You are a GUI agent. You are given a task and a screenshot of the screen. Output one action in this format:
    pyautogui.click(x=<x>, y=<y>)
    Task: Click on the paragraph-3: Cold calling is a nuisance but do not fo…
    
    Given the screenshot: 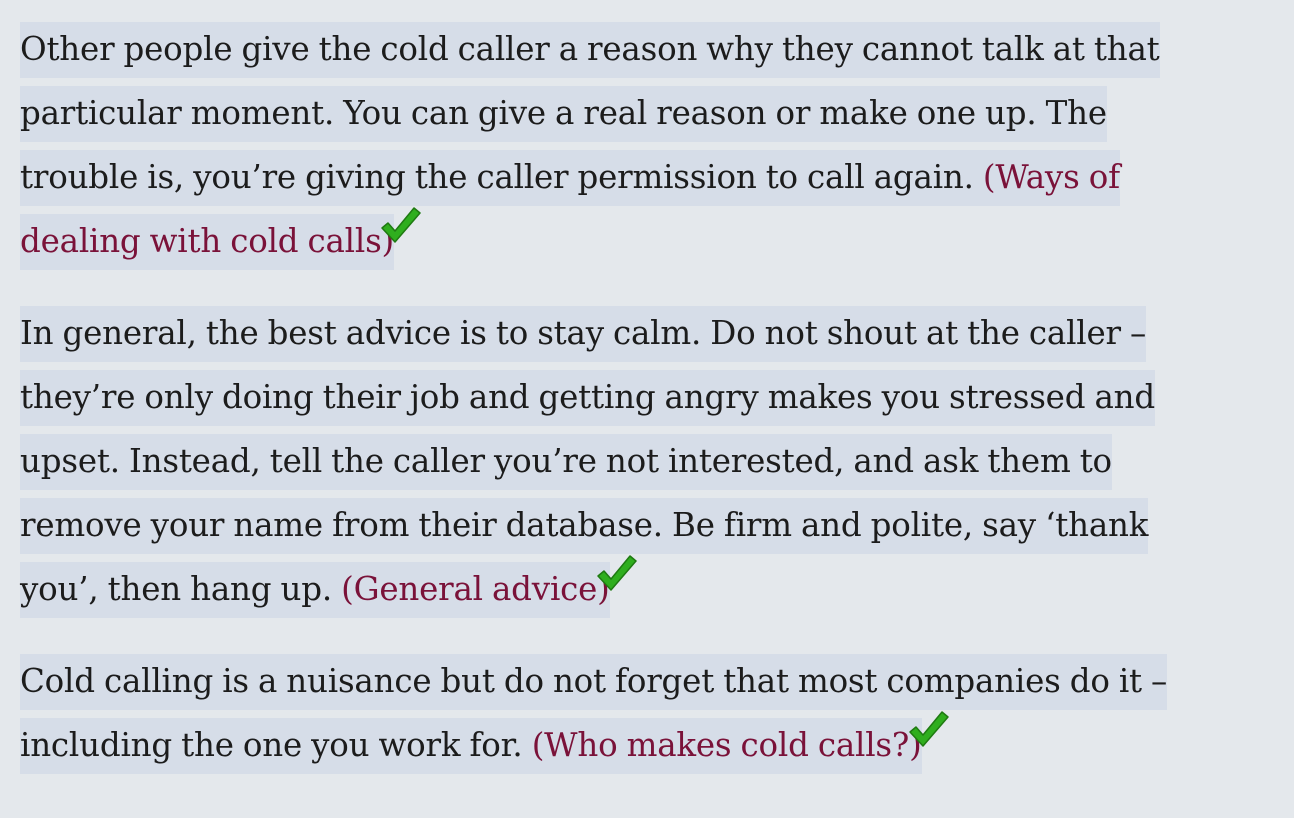 What is the action you would take?
    pyautogui.click(x=625, y=713)
    